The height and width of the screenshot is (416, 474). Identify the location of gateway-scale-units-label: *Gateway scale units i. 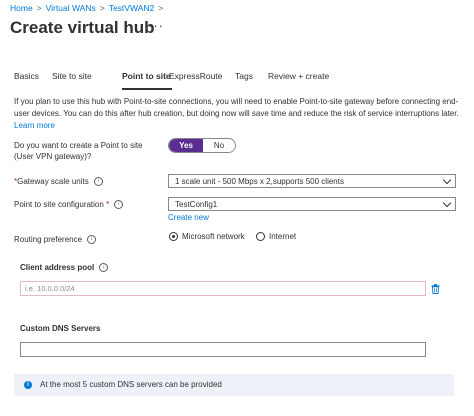
(58, 182).